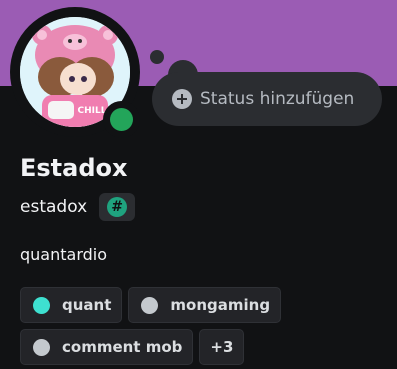 The height and width of the screenshot is (369, 397). Describe the element at coordinates (182, 99) in the screenshot. I see `plus-circle-icon` at that location.